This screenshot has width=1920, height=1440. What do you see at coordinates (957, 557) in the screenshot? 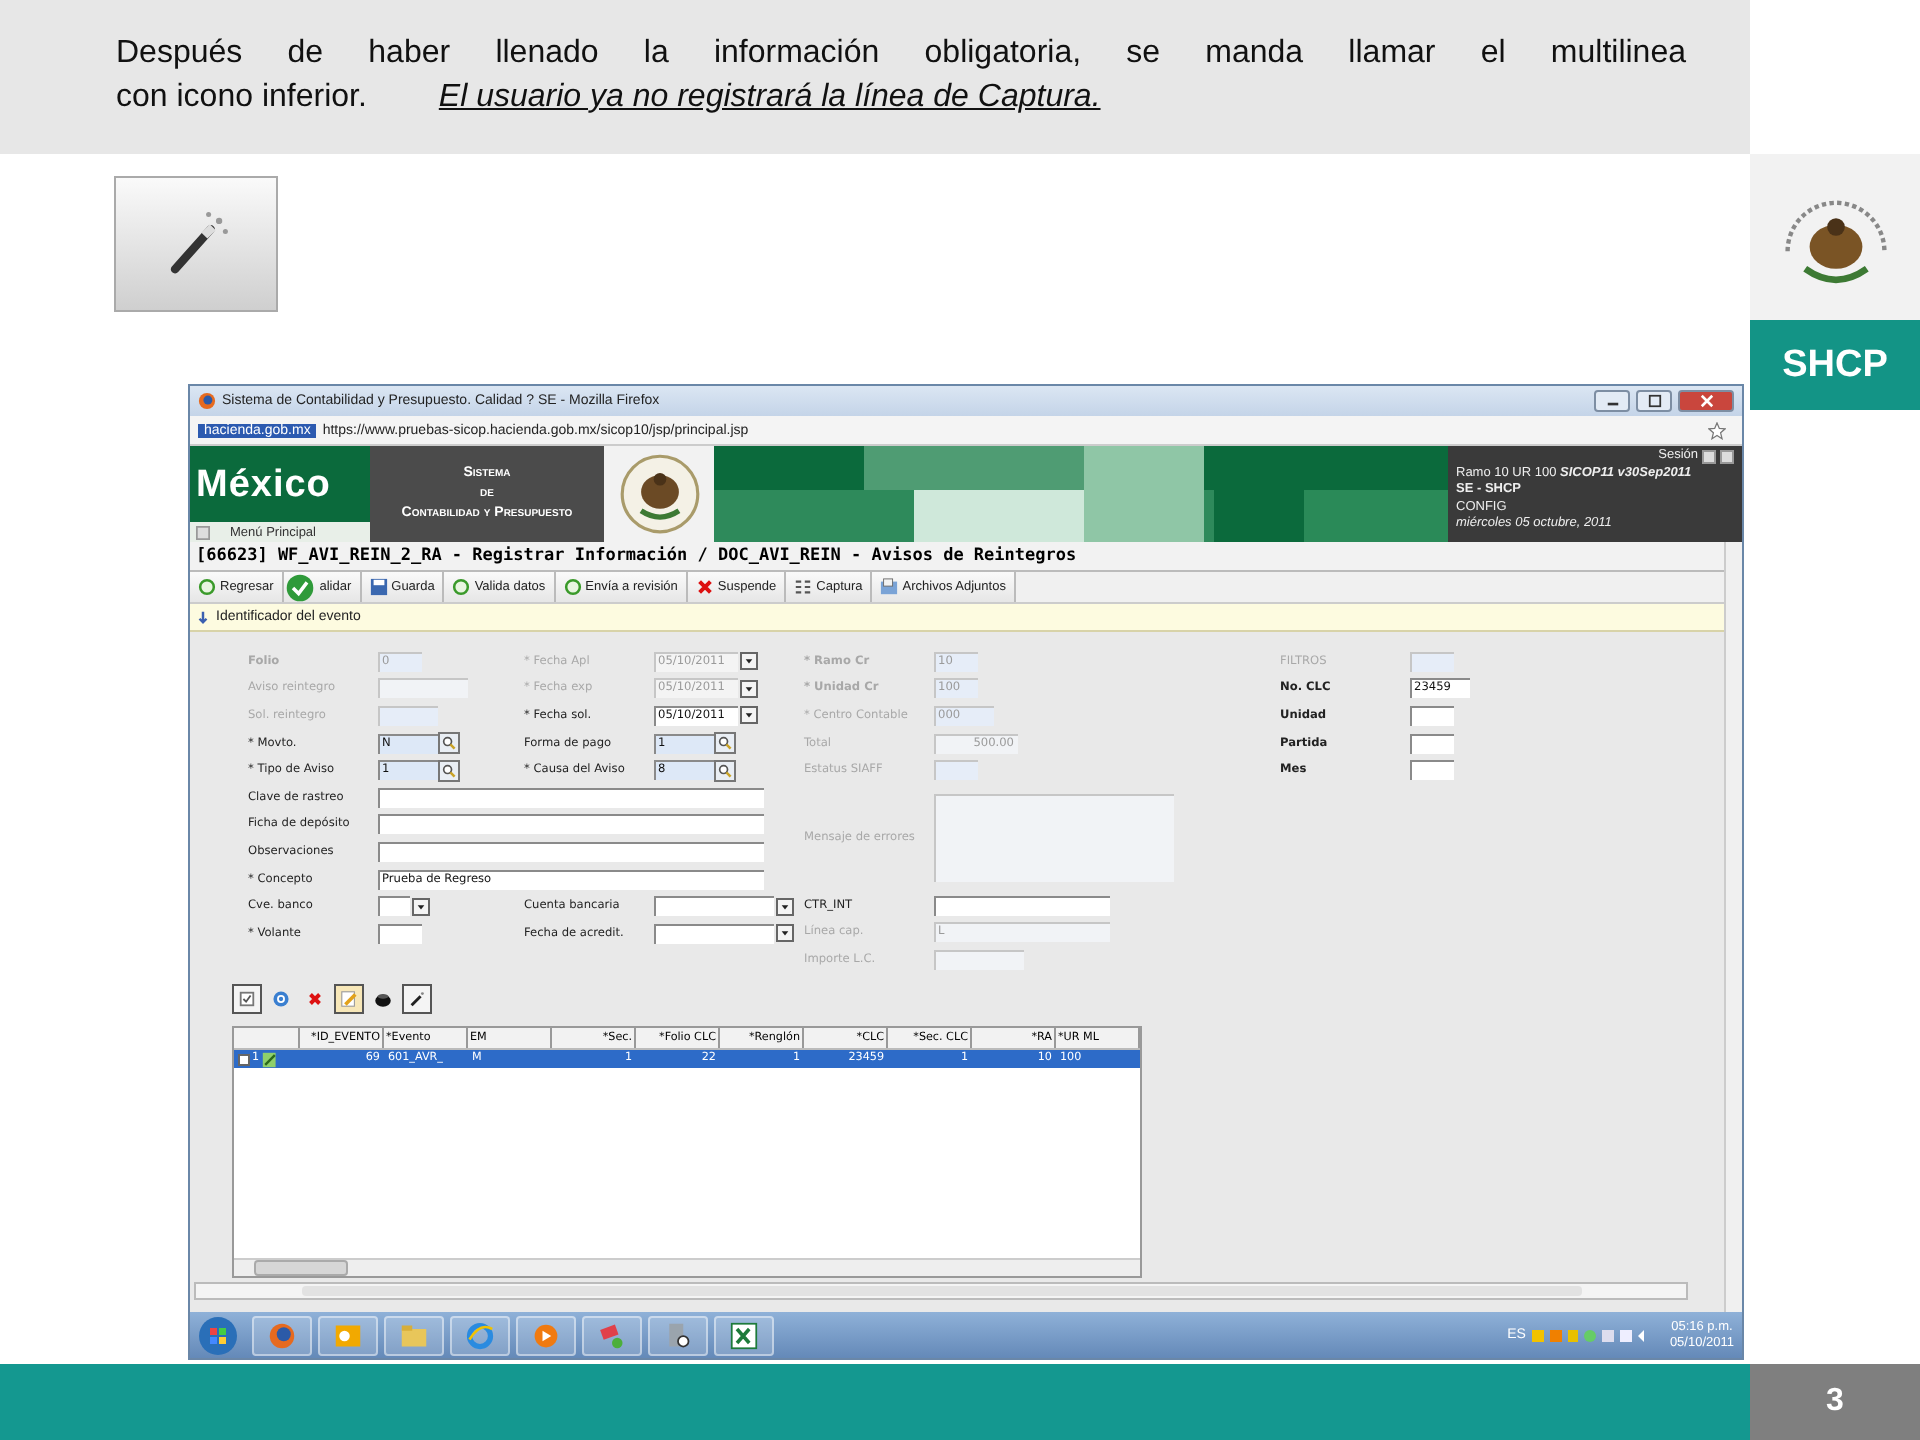
I see `page-title: [66623] WF_AVI_REIN_2_RA - Registrar Información / DOC_AVI_REIN - Avisos de Reintegros` at bounding box center [957, 557].